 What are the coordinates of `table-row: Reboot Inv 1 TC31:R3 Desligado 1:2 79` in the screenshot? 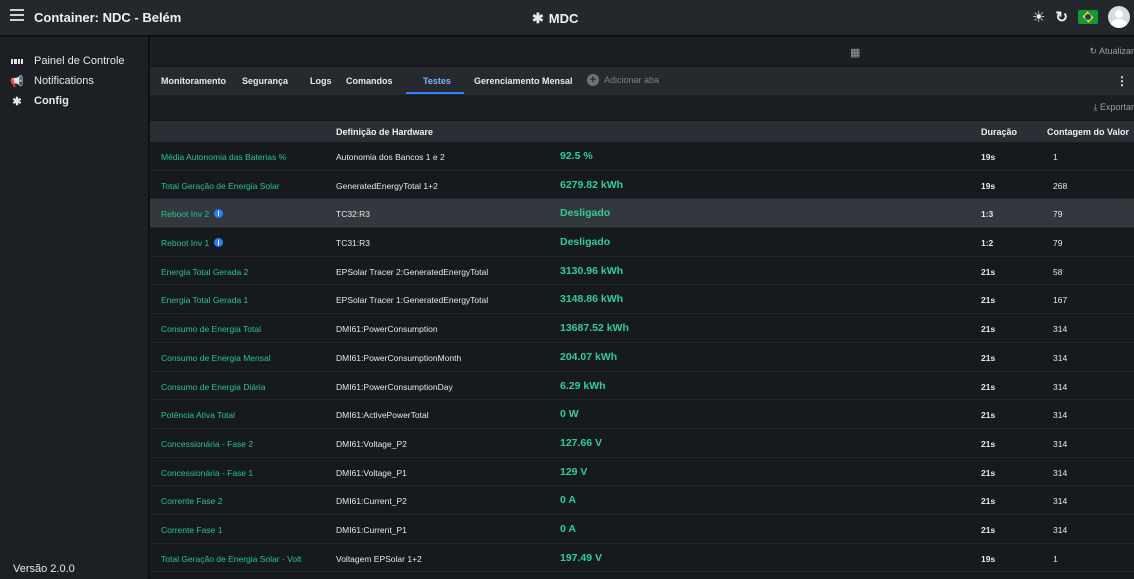 It's located at (642, 242).